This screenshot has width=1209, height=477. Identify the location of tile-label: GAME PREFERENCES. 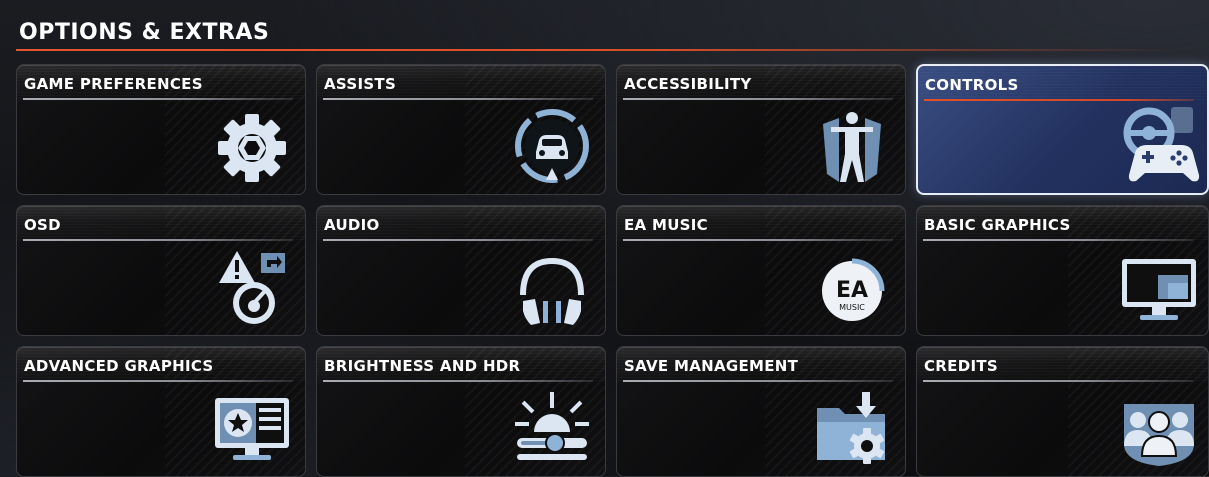
(113, 84).